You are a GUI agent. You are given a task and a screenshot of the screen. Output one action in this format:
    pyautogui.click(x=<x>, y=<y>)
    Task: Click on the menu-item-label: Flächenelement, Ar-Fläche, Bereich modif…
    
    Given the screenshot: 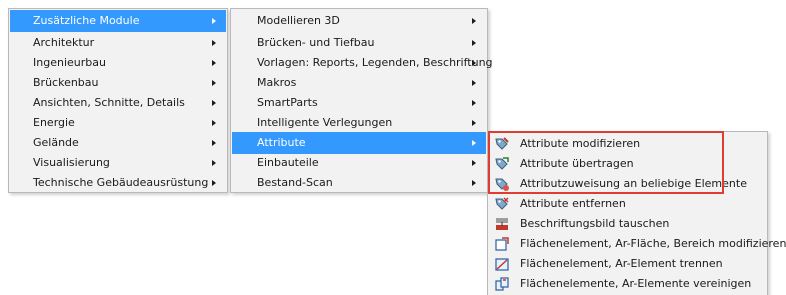 What is the action you would take?
    pyautogui.click(x=653, y=243)
    